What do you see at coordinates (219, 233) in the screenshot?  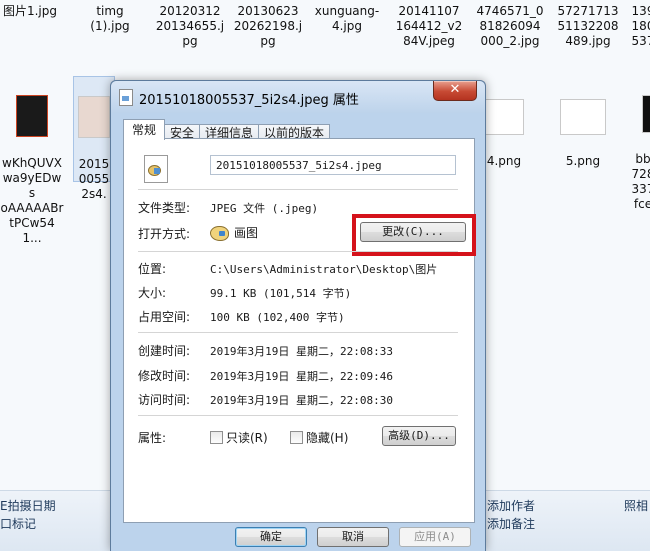 I see `paint-app-icon` at bounding box center [219, 233].